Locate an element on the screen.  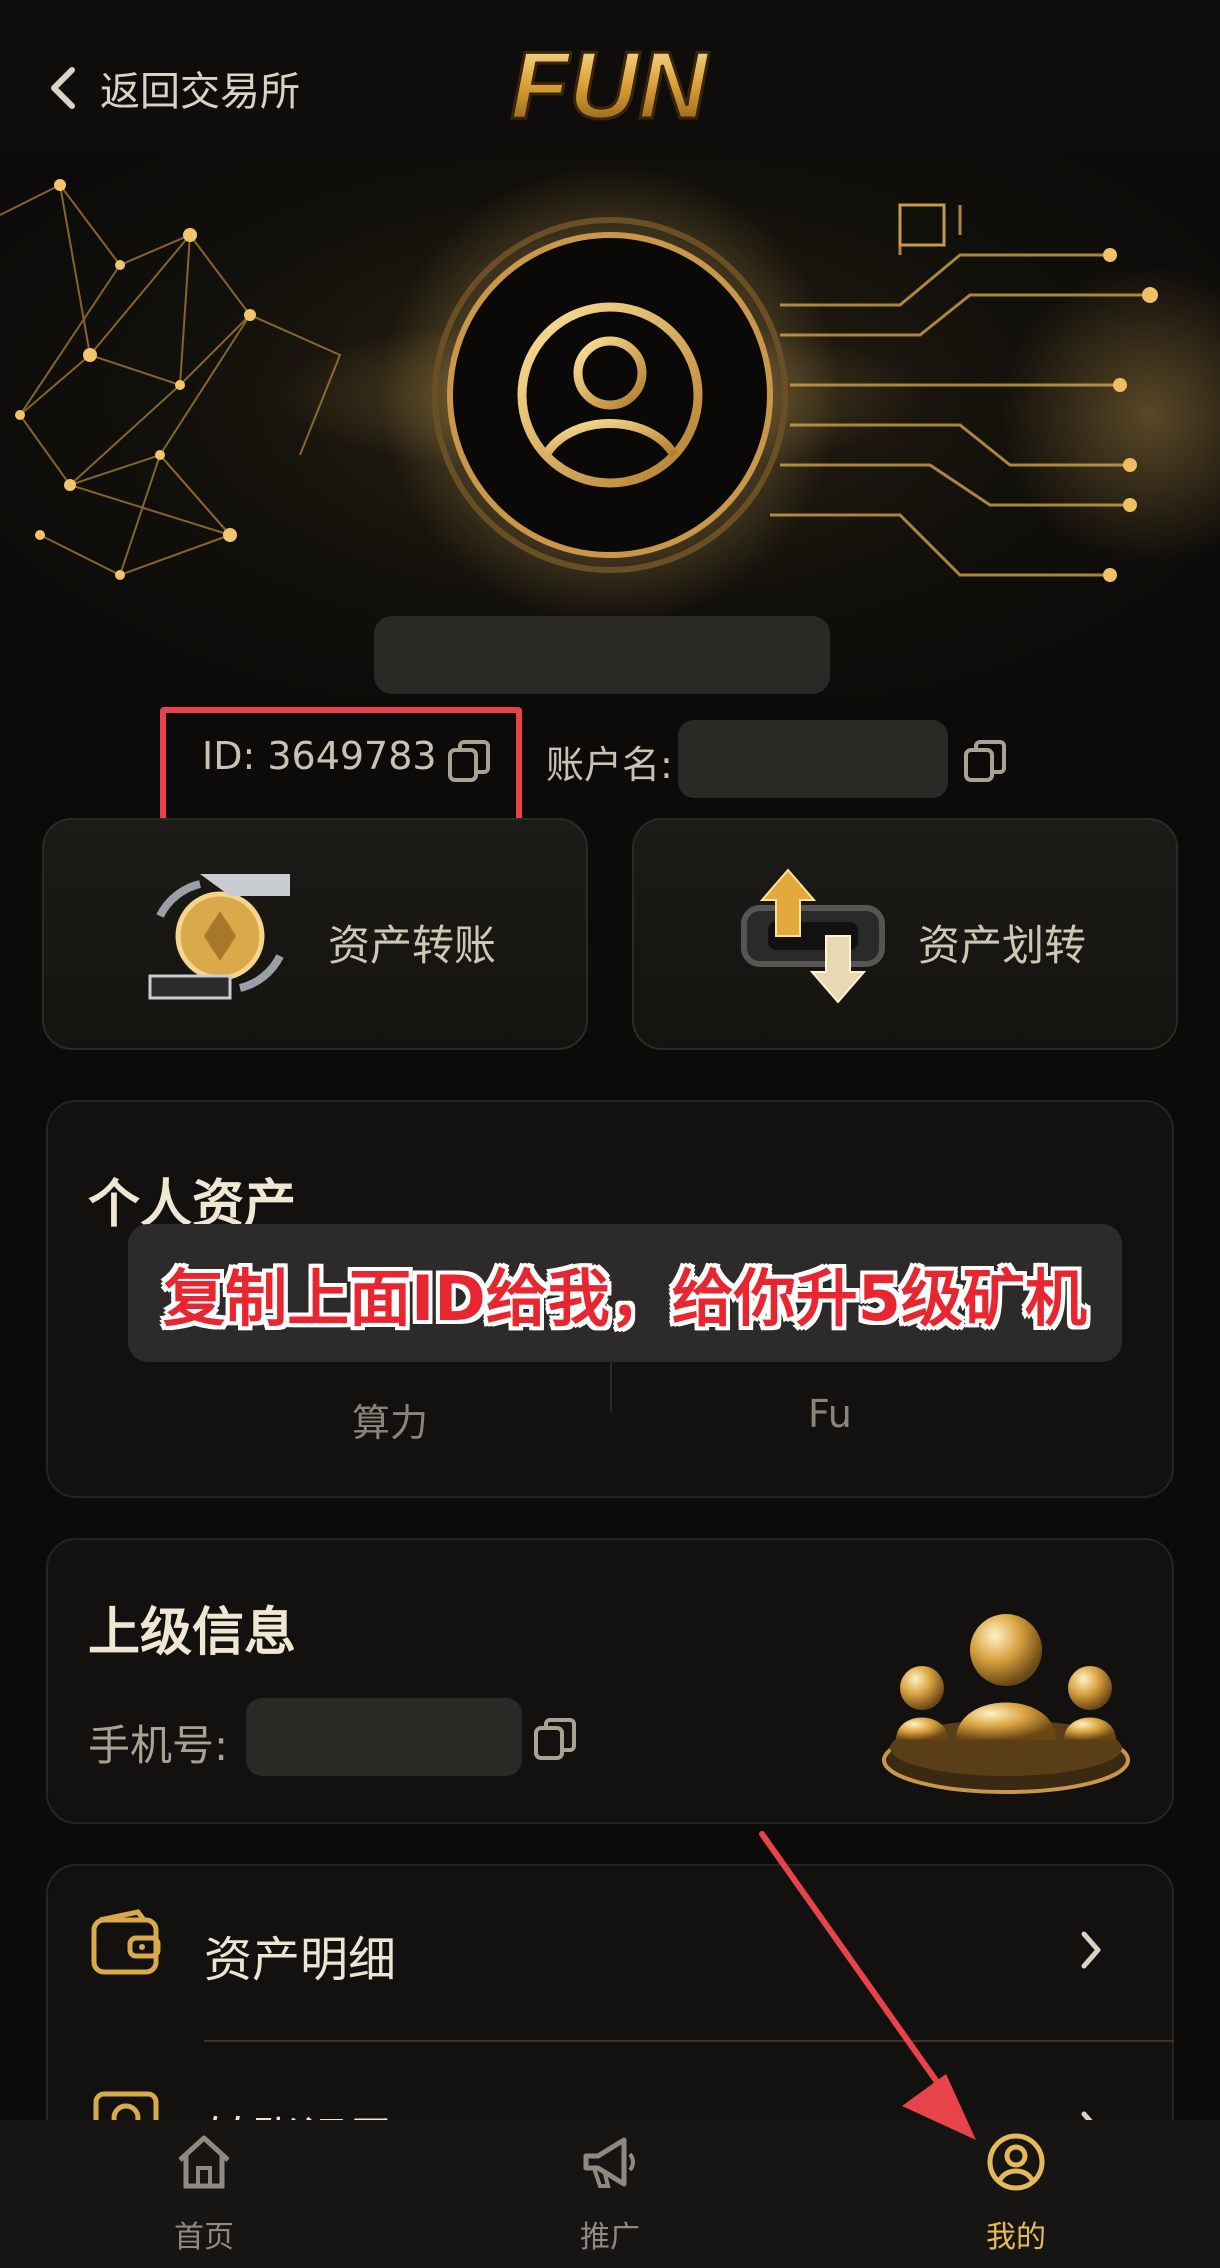
top-bar: 返回交易所 FUN is located at coordinates (610, 77).